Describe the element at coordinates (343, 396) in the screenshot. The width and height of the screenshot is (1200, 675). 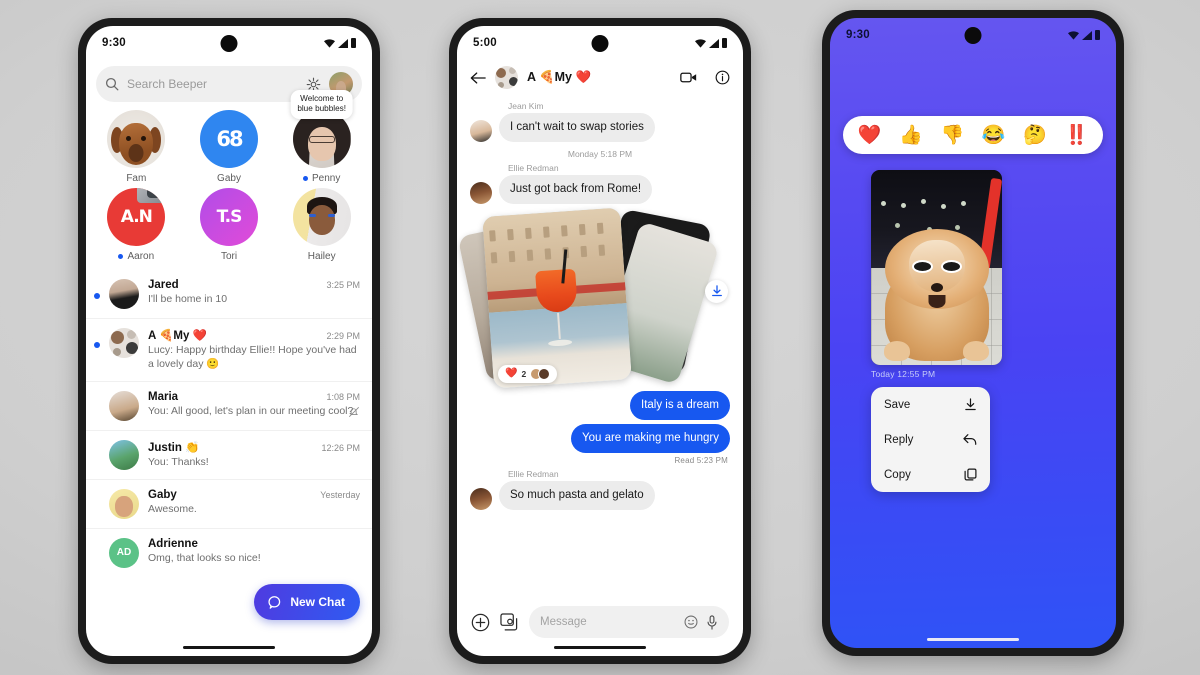
I see `chat-timestamp: 1:08 PM` at that location.